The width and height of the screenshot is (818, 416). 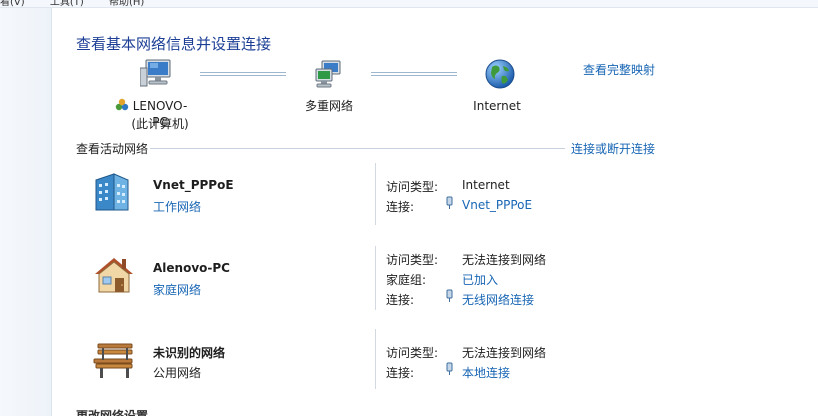 What do you see at coordinates (357, 148) in the screenshot?
I see `section-divider` at bounding box center [357, 148].